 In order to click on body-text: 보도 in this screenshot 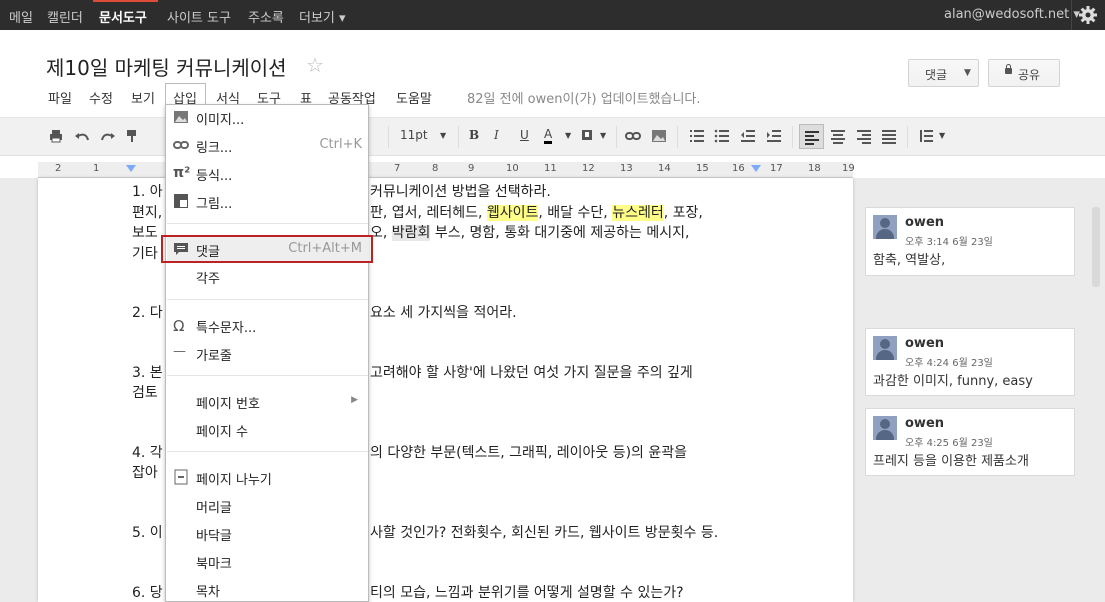, I will do `click(145, 233)`.